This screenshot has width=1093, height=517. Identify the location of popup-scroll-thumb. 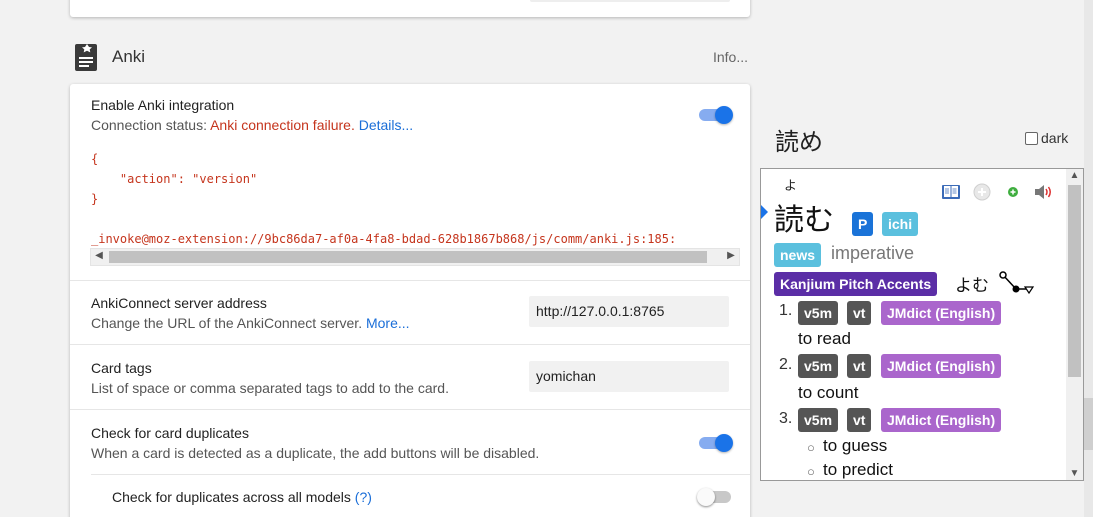
(1074, 281).